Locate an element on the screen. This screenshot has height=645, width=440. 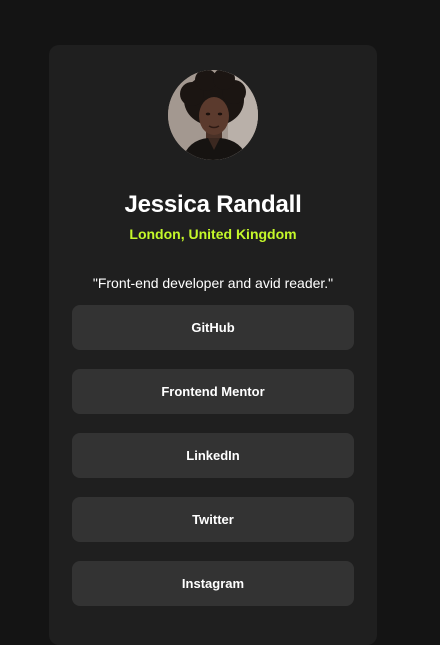
instagram-link-button: Instagram is located at coordinates (213, 583).